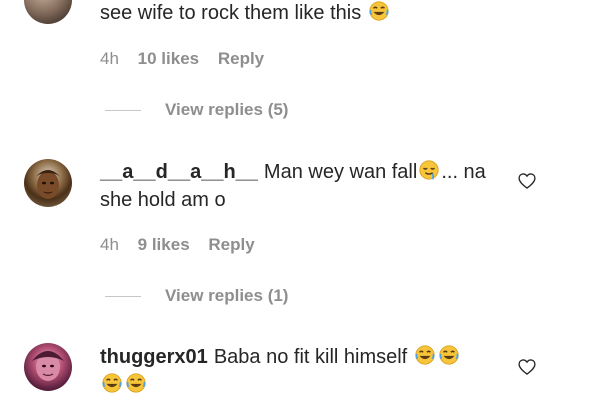 This screenshot has height=420, width=600. What do you see at coordinates (154, 357) in the screenshot?
I see `comment-username: thuggerx01` at bounding box center [154, 357].